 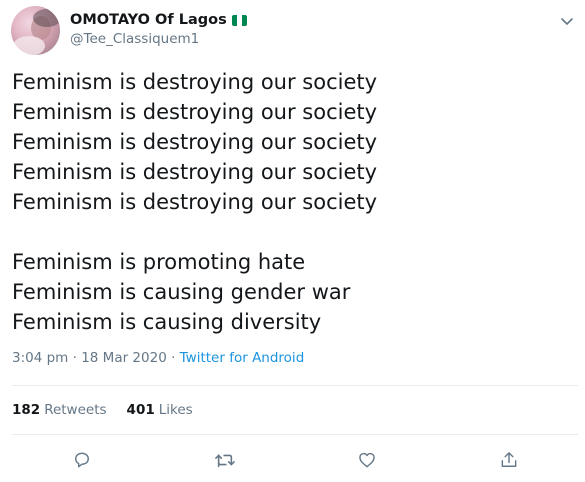 What do you see at coordinates (292, 460) in the screenshot?
I see `action-bar` at bounding box center [292, 460].